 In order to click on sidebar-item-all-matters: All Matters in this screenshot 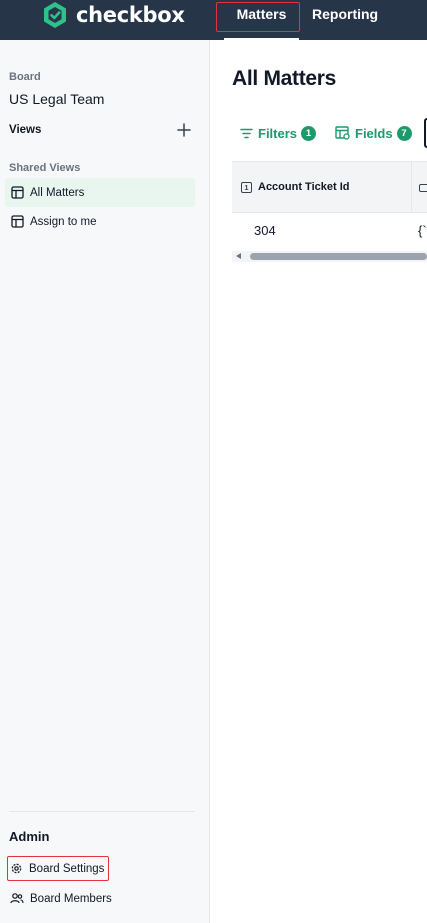, I will do `click(100, 192)`.